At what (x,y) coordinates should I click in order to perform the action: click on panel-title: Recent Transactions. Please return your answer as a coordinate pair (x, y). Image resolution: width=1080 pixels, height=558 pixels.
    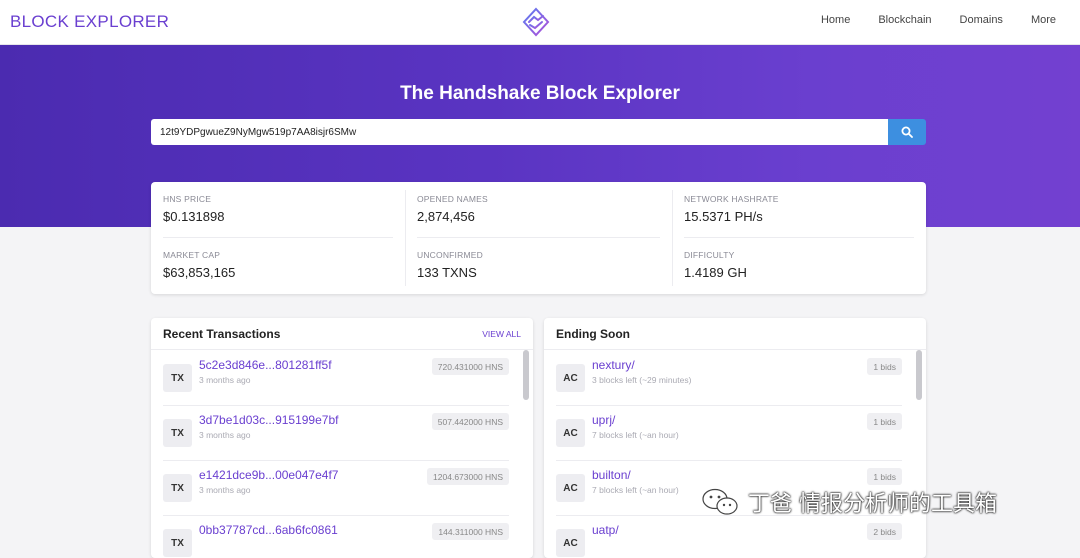
    Looking at the image, I should click on (222, 334).